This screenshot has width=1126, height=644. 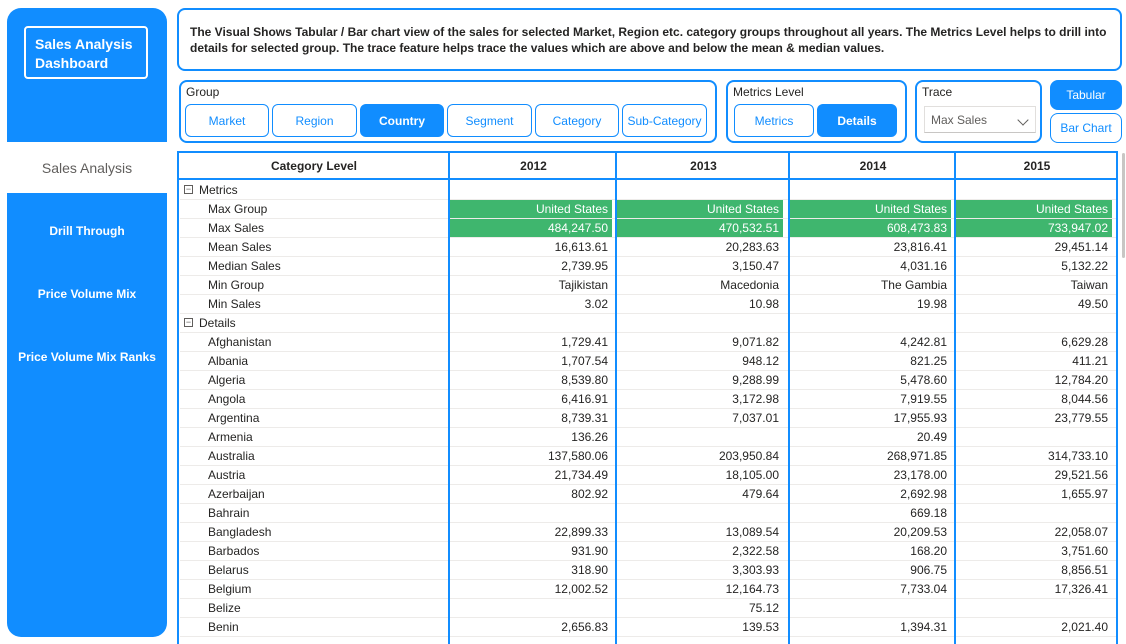 I want to click on trace-dropdown: Max Sales, so click(x=980, y=119).